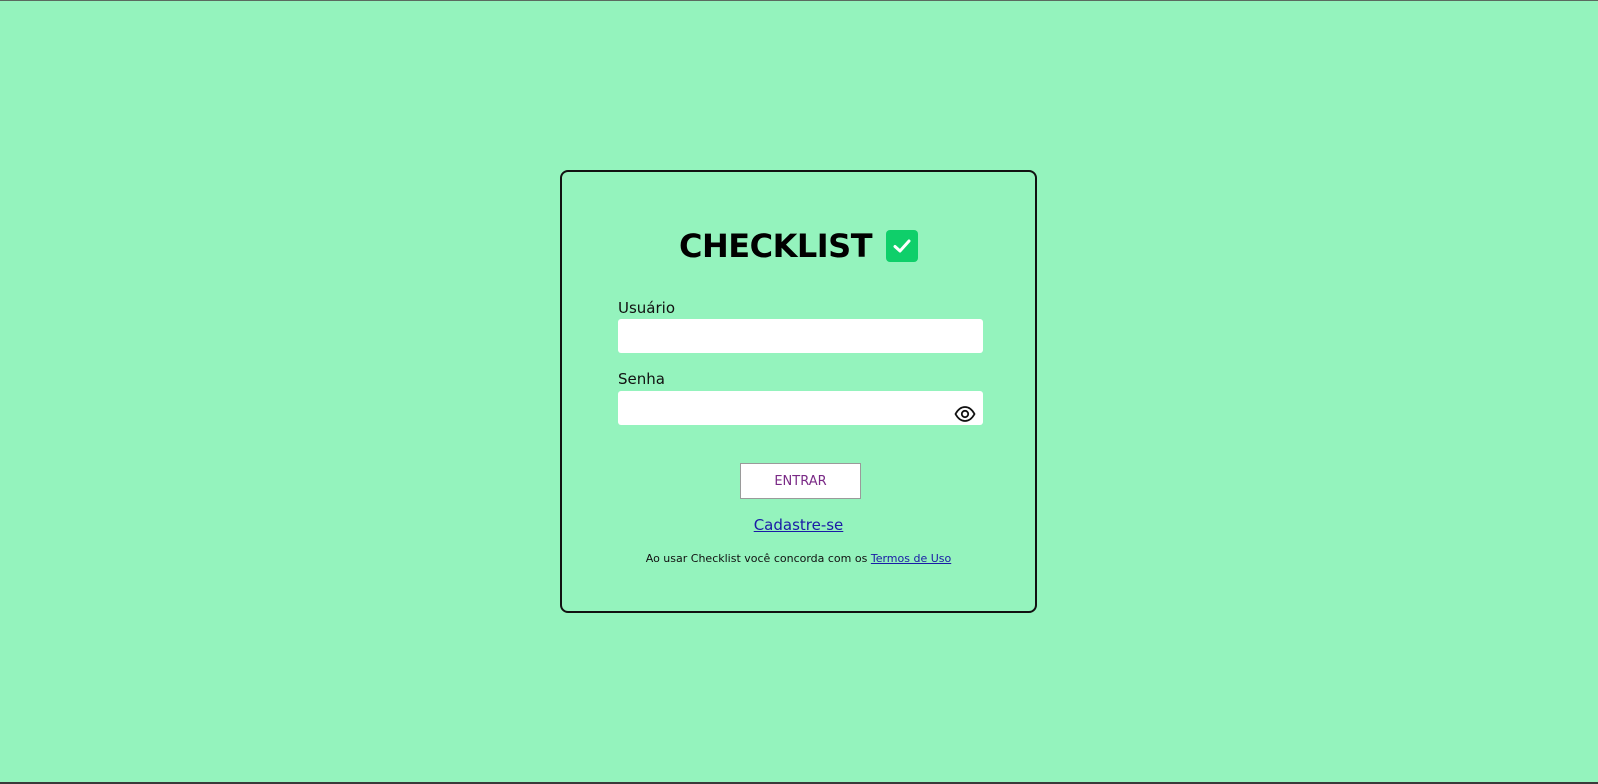 The width and height of the screenshot is (1598, 784). I want to click on app-title: CHECKLIST, so click(775, 246).